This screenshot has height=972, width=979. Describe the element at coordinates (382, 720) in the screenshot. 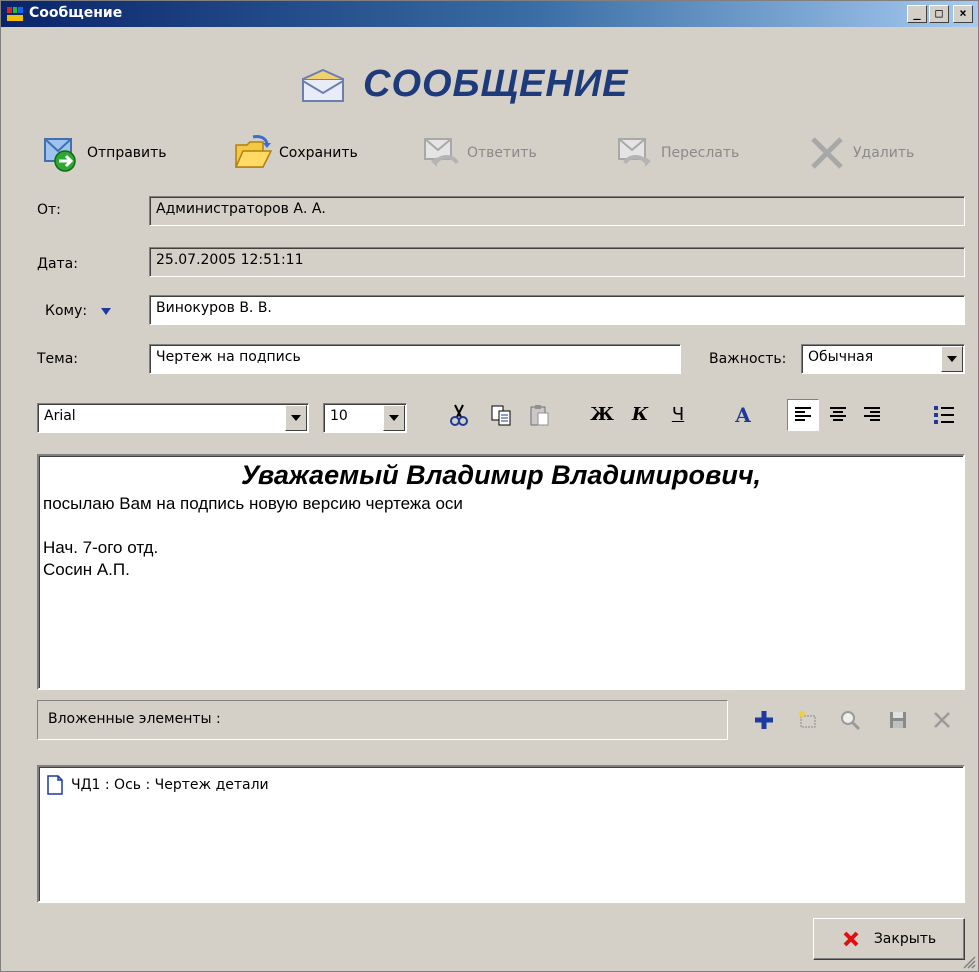

I see `attachments-bar: Вложенные элементы :` at that location.